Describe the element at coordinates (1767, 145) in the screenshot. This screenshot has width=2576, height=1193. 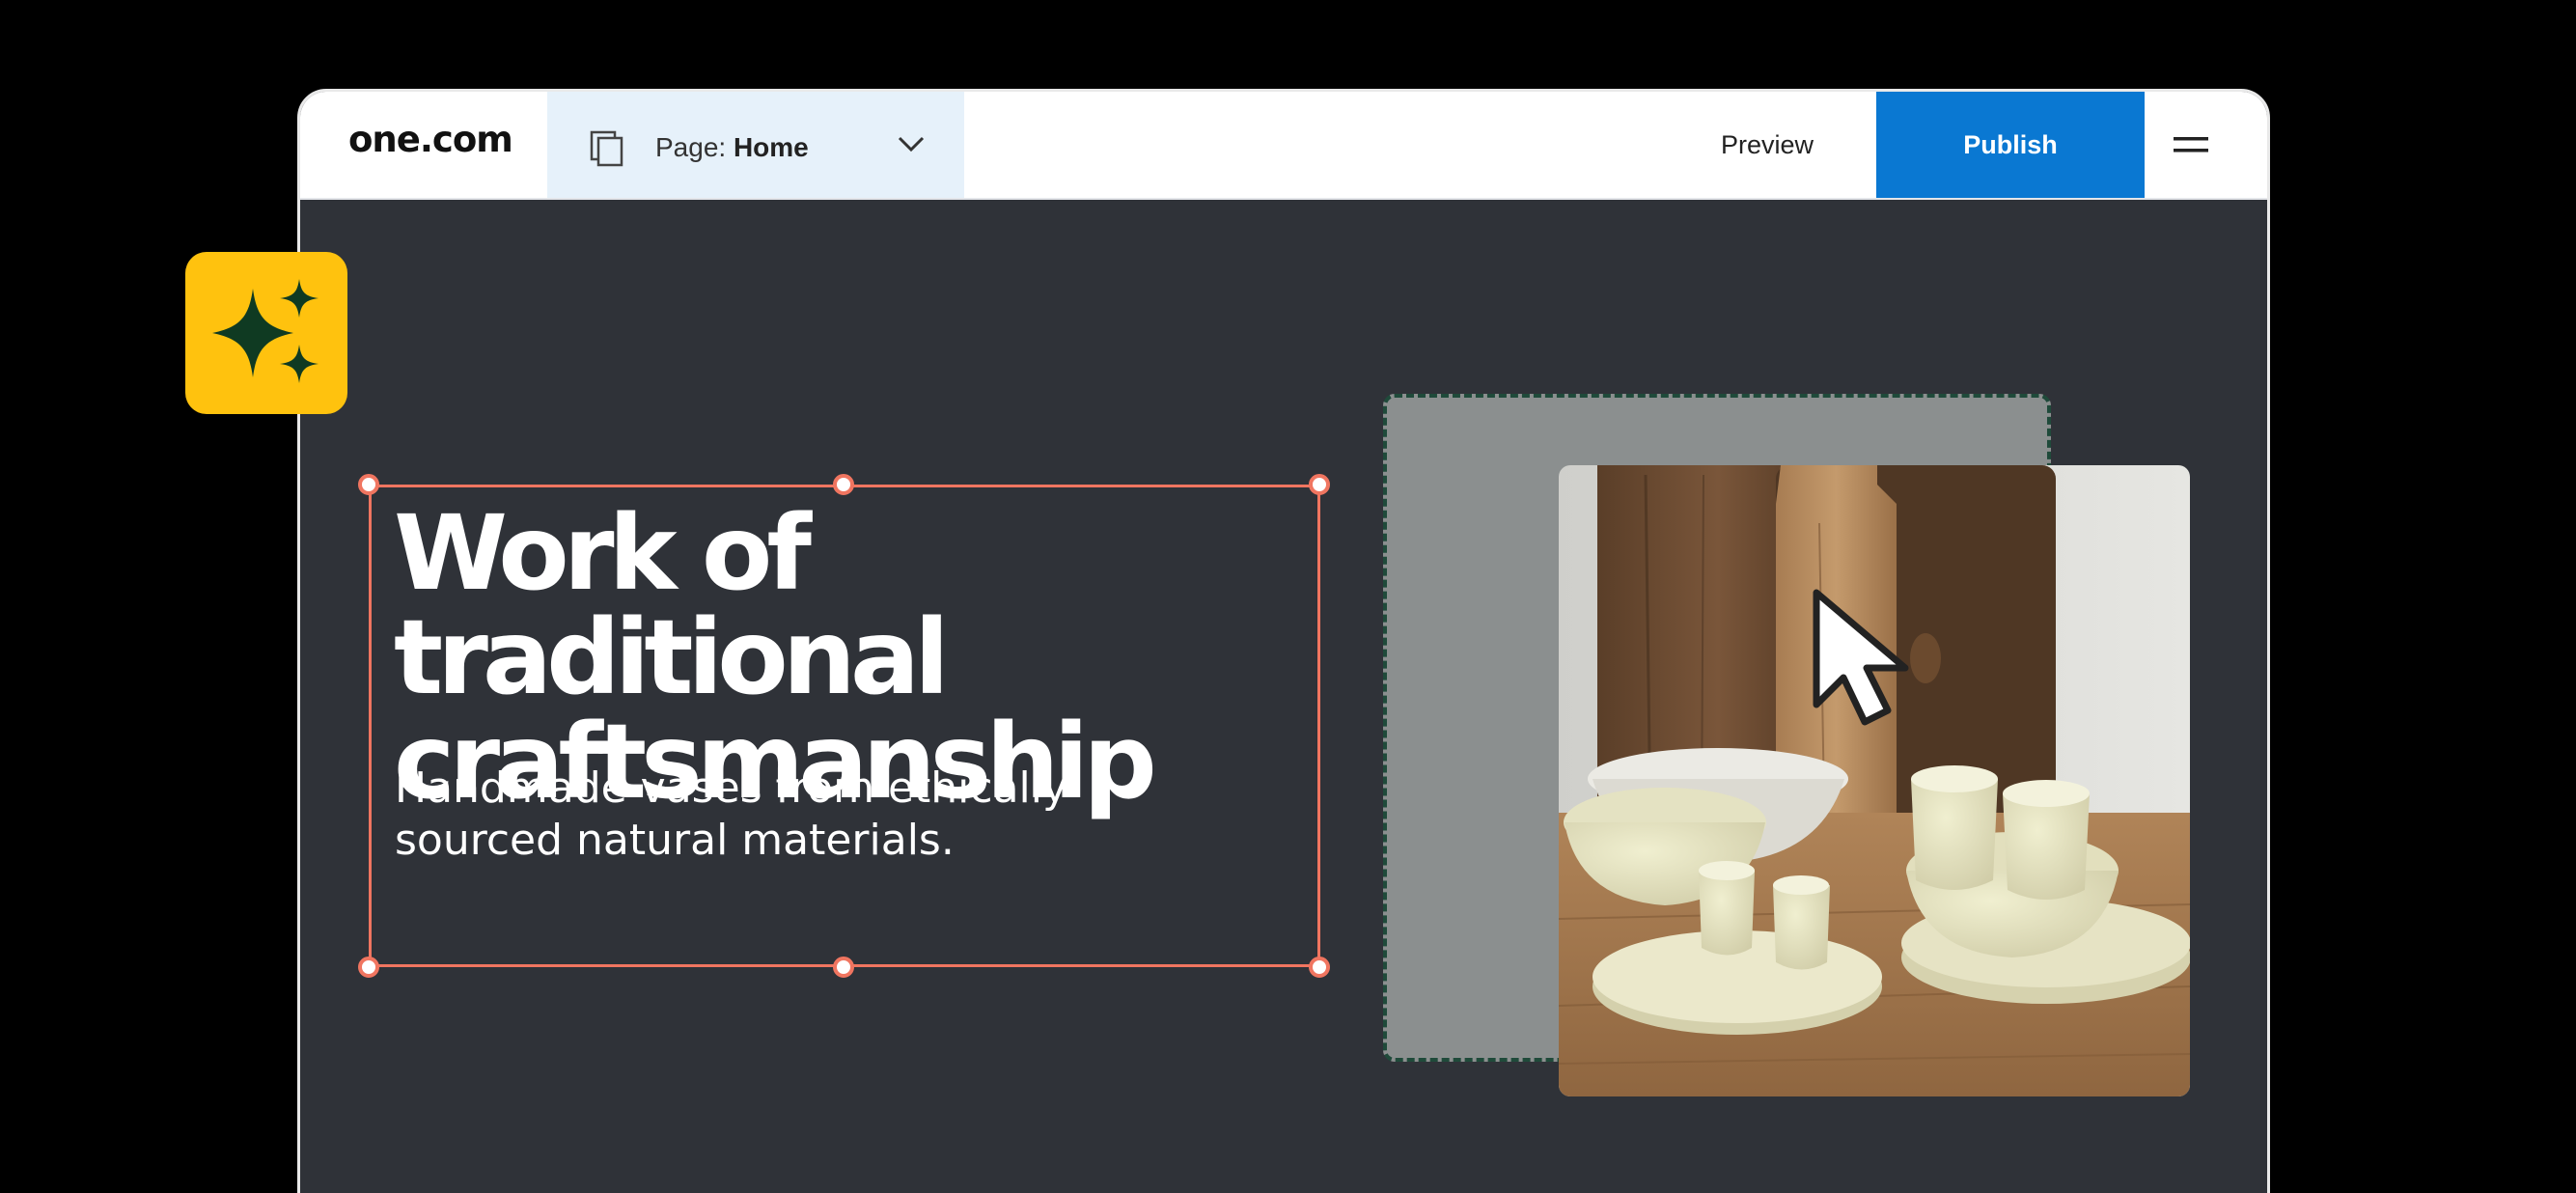
I see `preview-button: Preview` at that location.